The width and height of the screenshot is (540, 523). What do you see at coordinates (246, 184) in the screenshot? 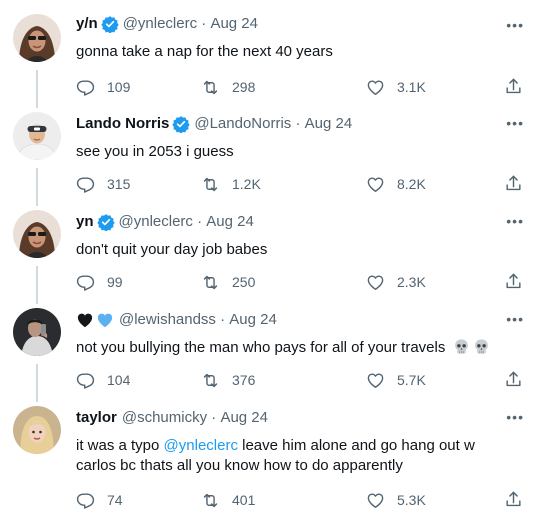
I see `retweet-count: 1.2K` at bounding box center [246, 184].